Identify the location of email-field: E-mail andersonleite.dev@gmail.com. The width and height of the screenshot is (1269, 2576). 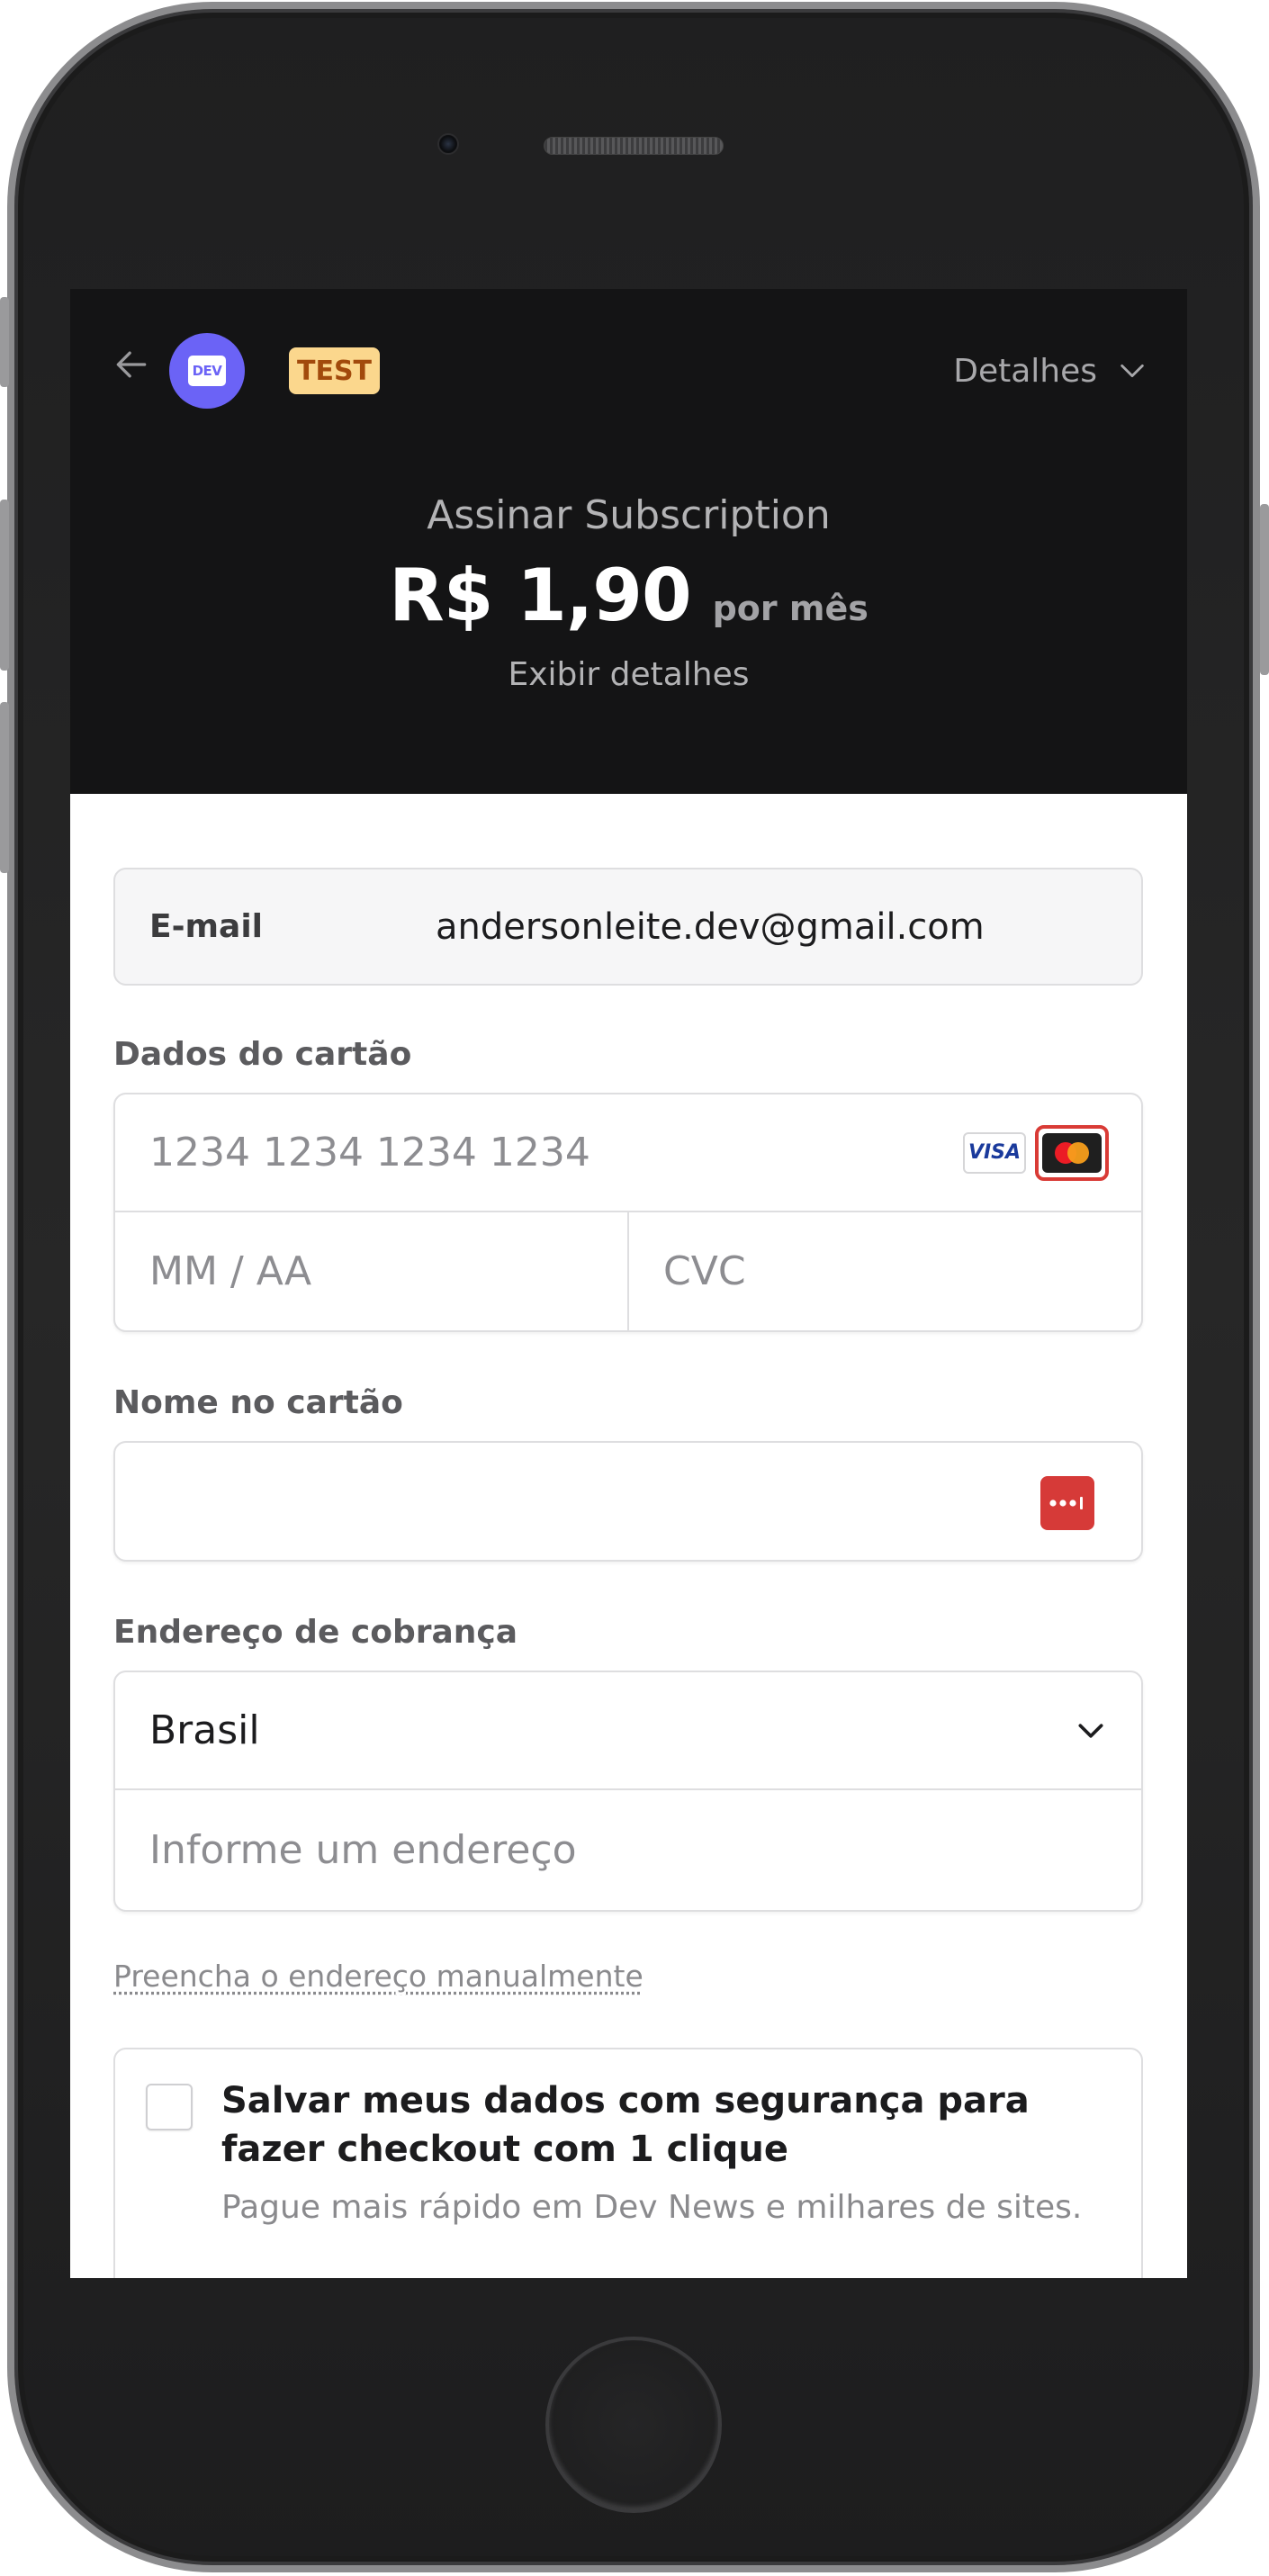
(628, 927).